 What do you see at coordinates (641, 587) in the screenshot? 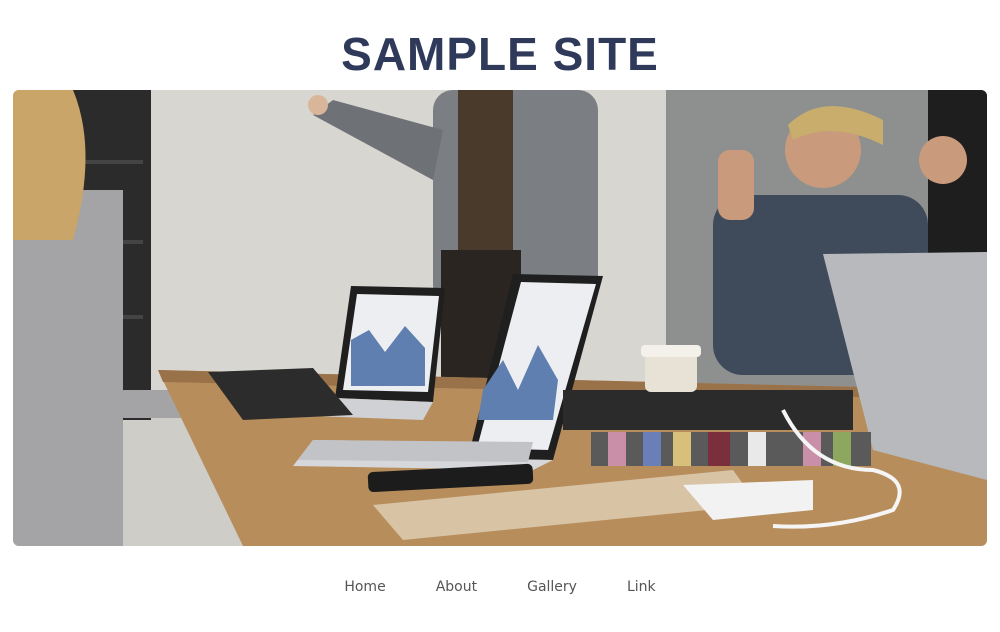
I see `nav-link-link: Link` at bounding box center [641, 587].